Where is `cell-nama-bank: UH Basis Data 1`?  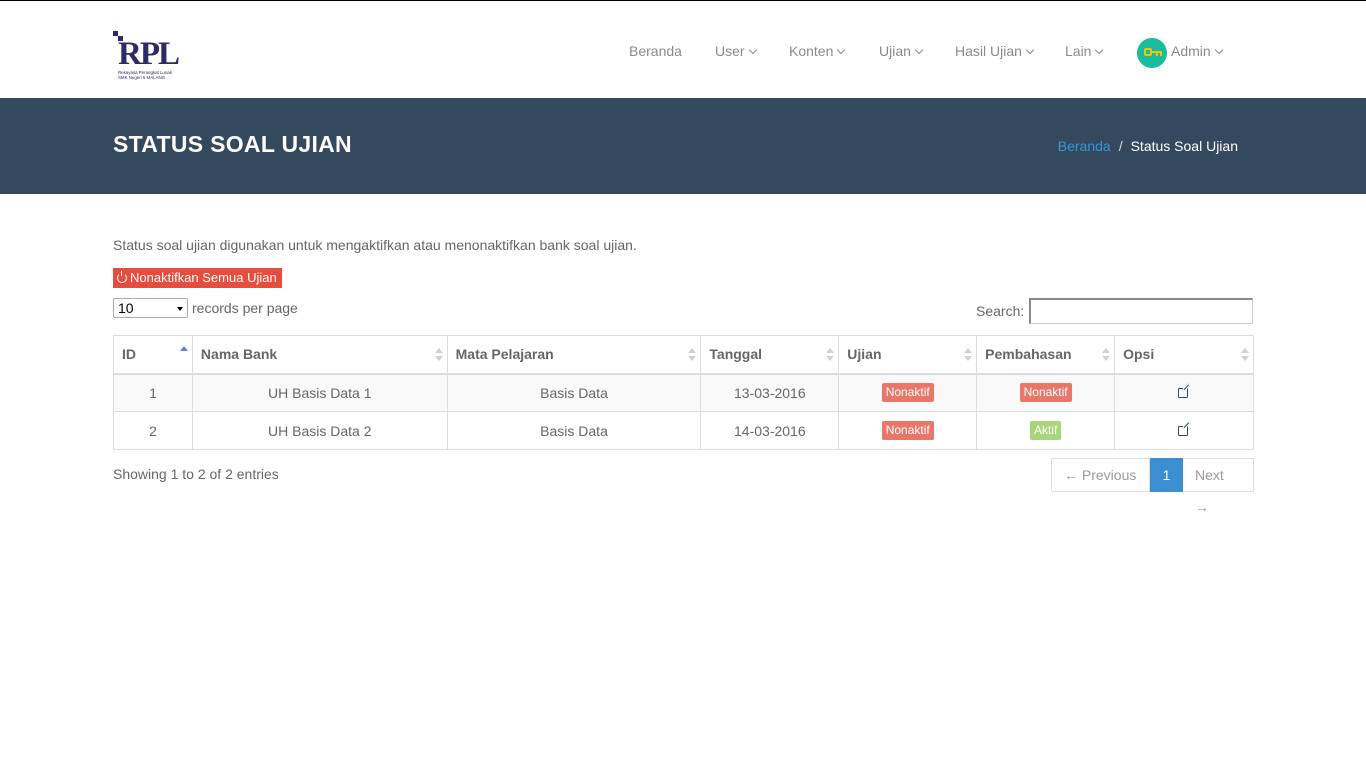 cell-nama-bank: UH Basis Data 1 is located at coordinates (319, 392).